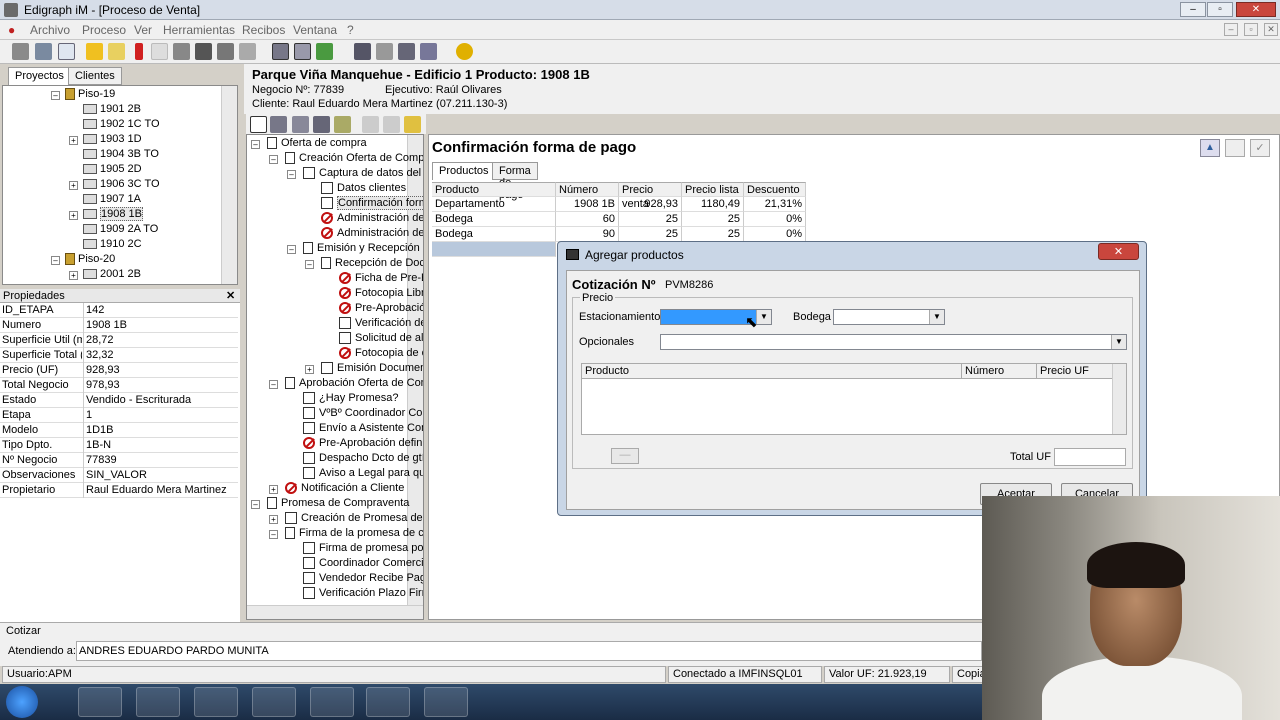  Describe the element at coordinates (346, 519) in the screenshot. I see `process-step: + Creación de Promesa de Cc` at that location.